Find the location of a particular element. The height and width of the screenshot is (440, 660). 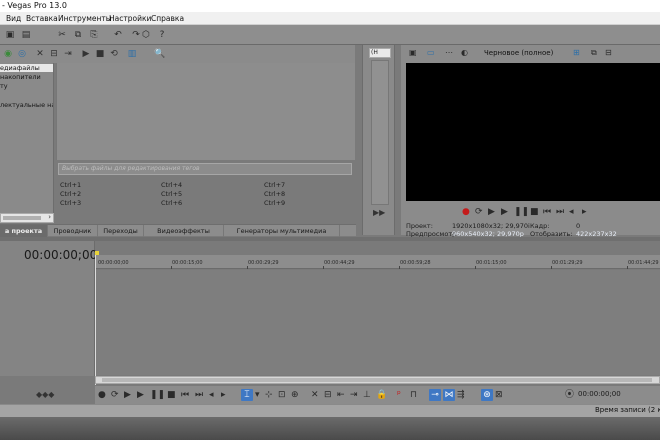

play-icon: ▶▶ is located at coordinates (379, 212).